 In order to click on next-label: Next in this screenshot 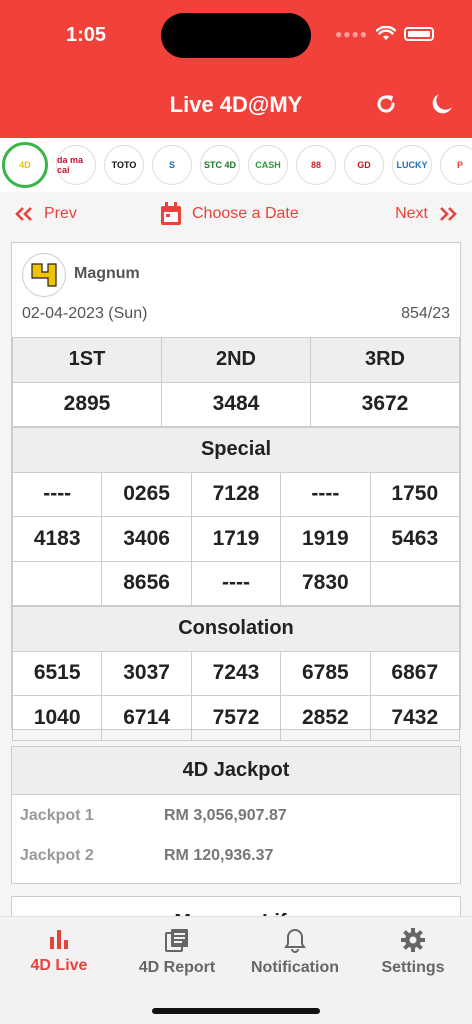, I will do `click(411, 213)`.